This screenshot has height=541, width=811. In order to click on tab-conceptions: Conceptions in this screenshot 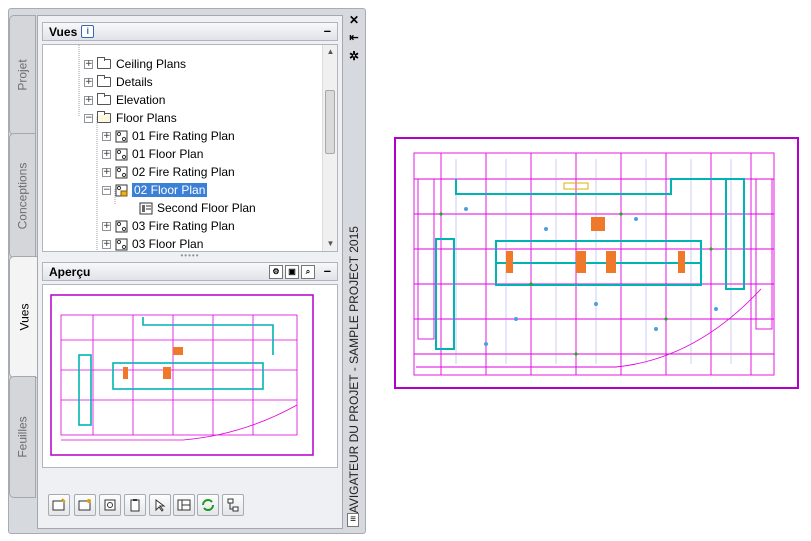, I will do `click(22, 195)`.